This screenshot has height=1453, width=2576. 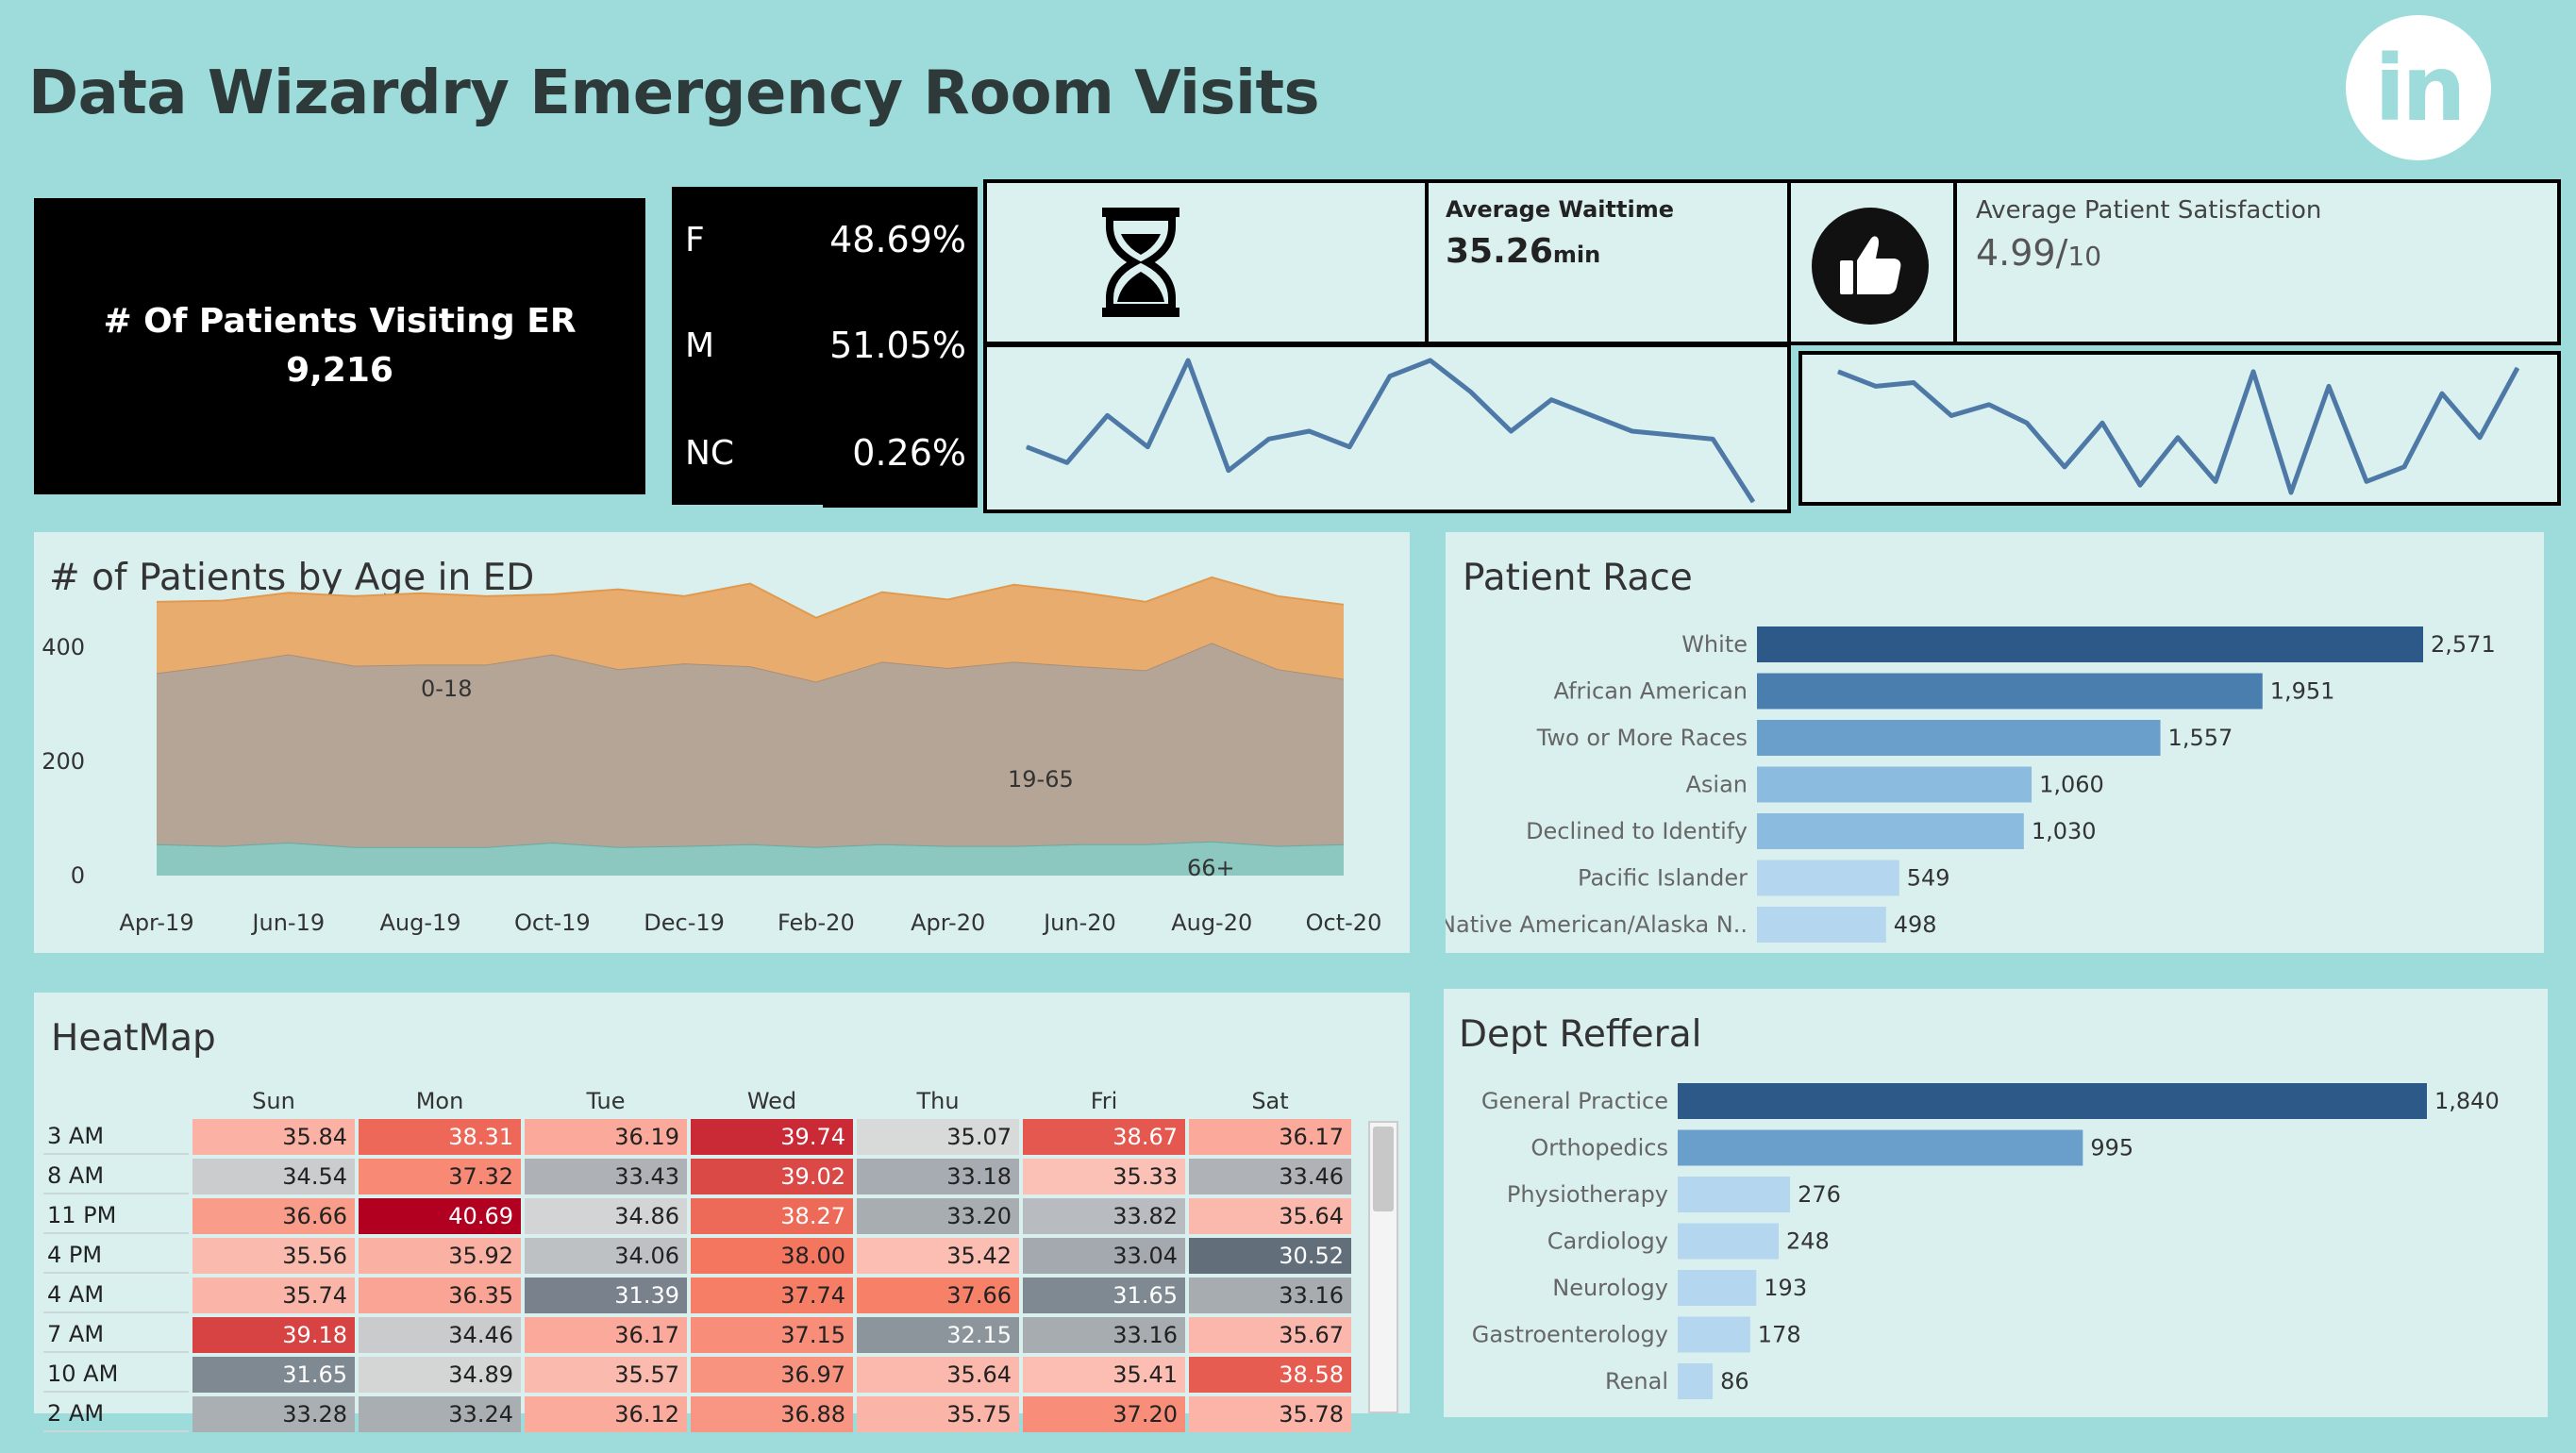 I want to click on heatmap-cell: 35.78, so click(x=1270, y=1414).